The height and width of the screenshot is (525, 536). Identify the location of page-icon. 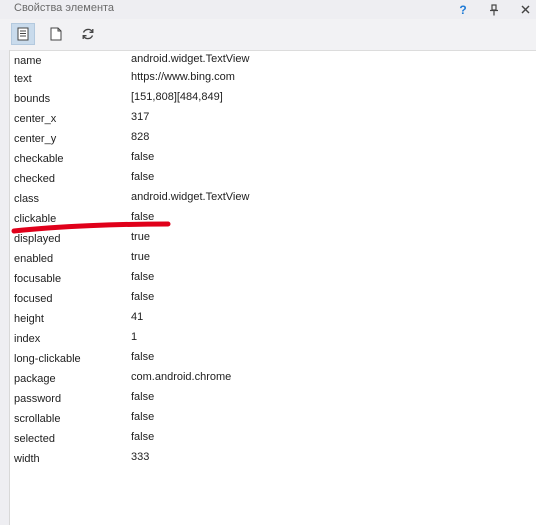
(56, 34).